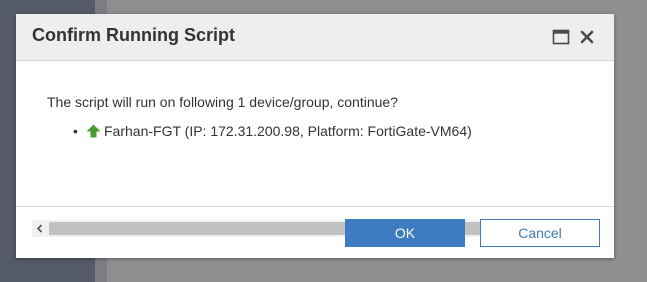 This screenshot has width=647, height=282. Describe the element at coordinates (133, 35) in the screenshot. I see `dialog-title: Confirm Running Script` at that location.